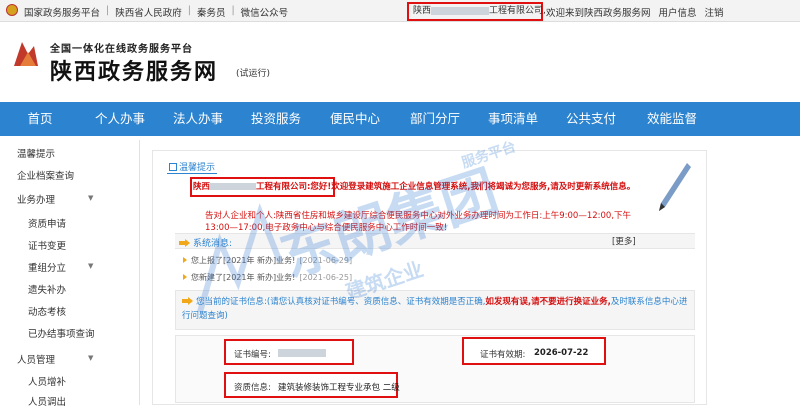 The height and width of the screenshot is (408, 800). What do you see at coordinates (624, 241) in the screenshot?
I see `more-link: [更多]` at bounding box center [624, 241].